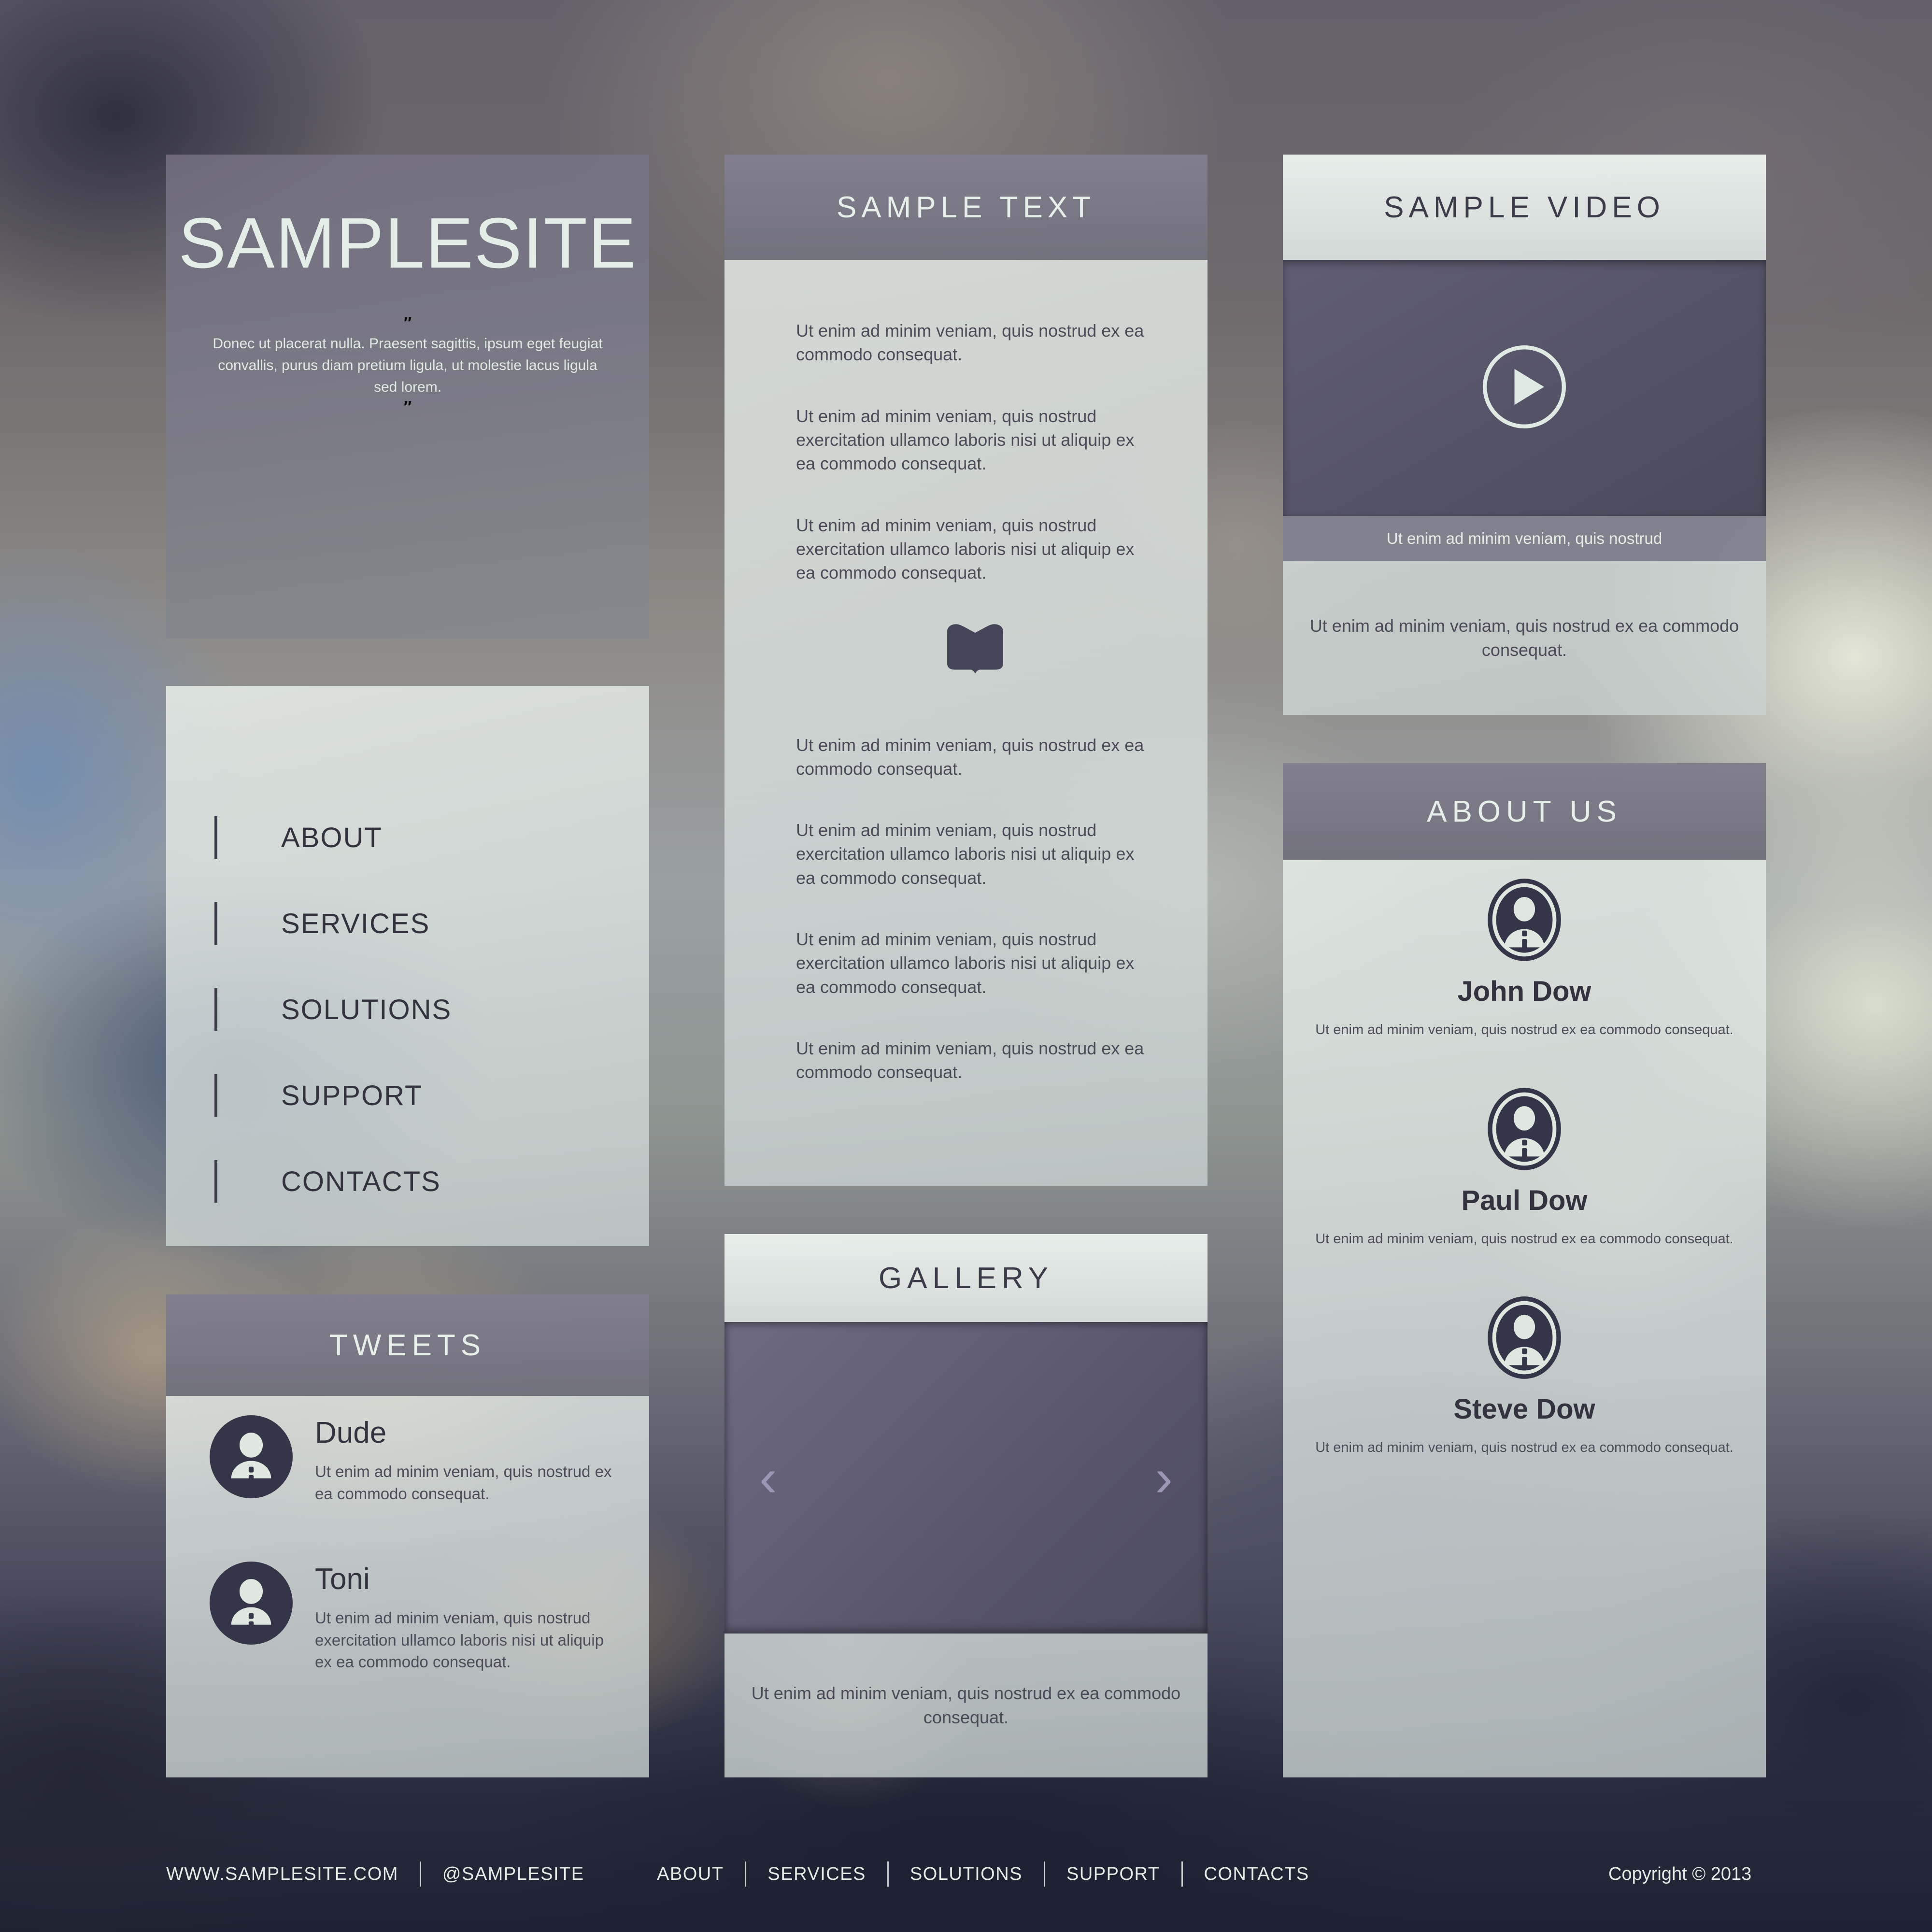 The width and height of the screenshot is (1932, 1932). Describe the element at coordinates (816, 1874) in the screenshot. I see `footer-link-services: SERVICES` at that location.